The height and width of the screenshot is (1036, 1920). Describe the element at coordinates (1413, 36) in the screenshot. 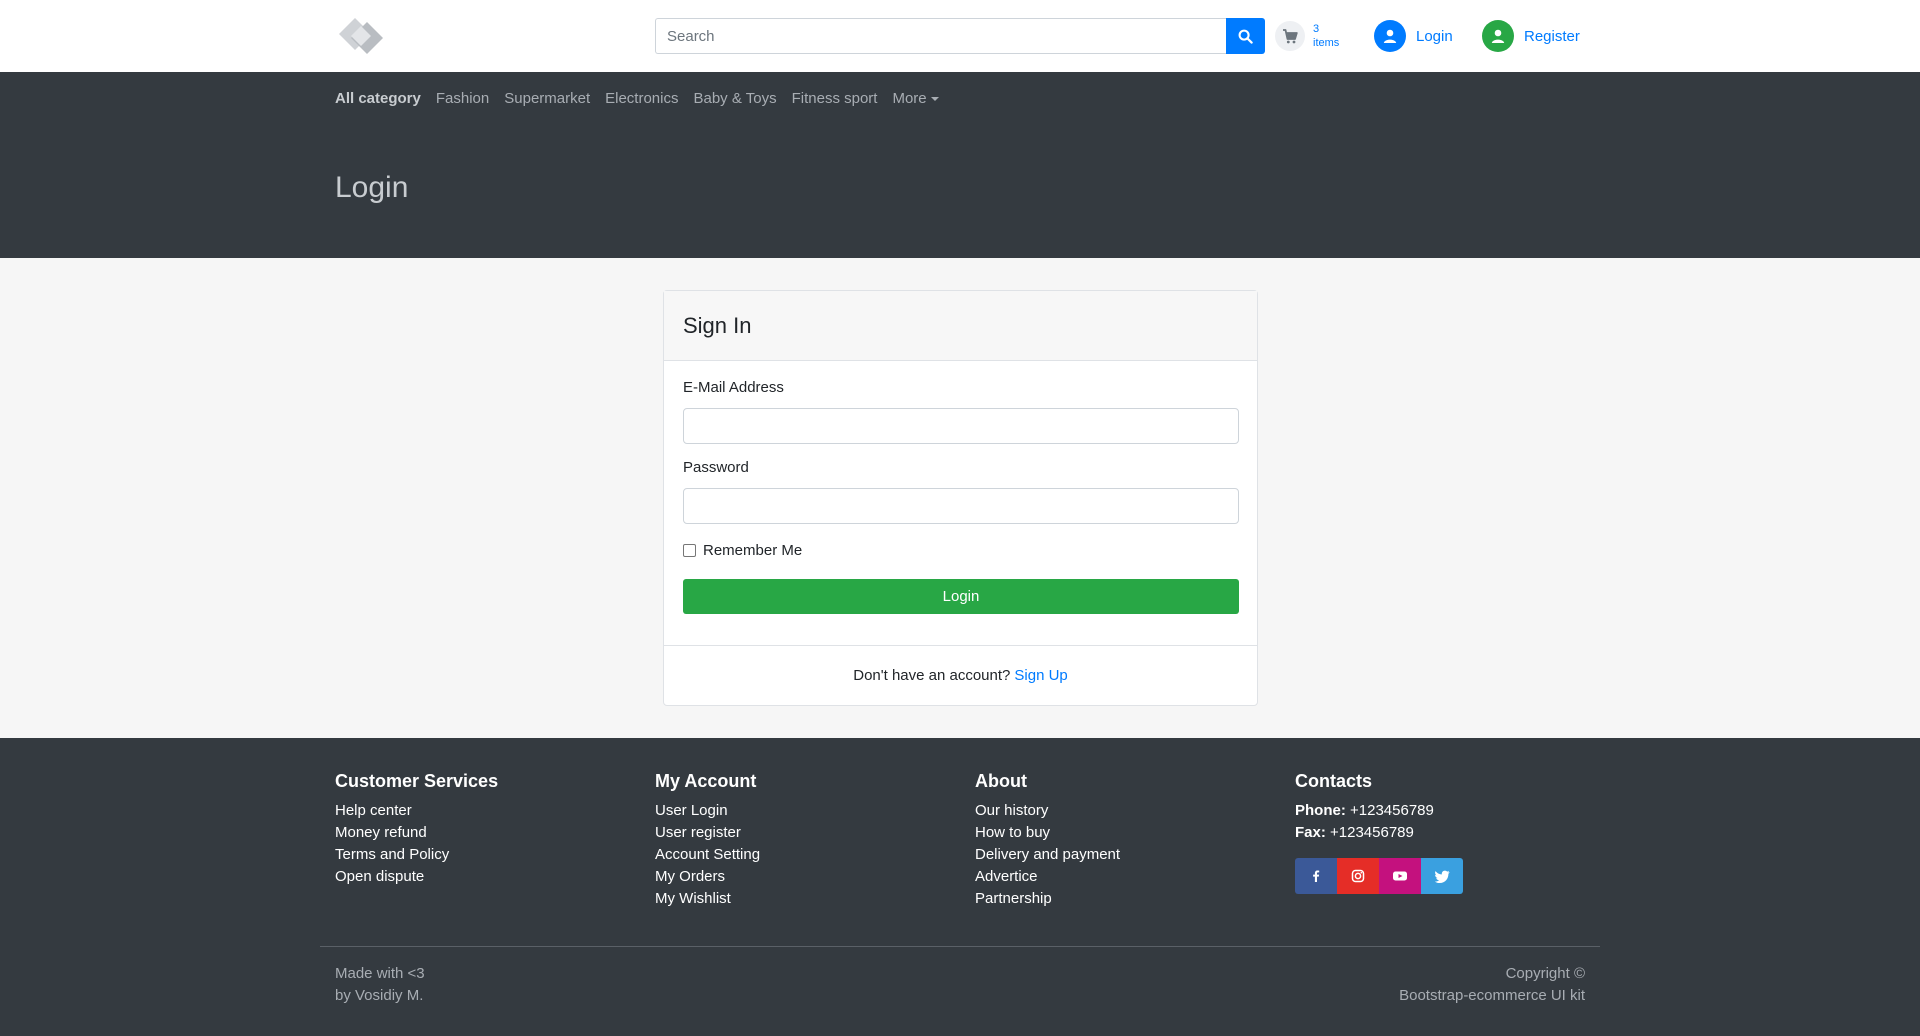

I see `login-link: Login` at that location.